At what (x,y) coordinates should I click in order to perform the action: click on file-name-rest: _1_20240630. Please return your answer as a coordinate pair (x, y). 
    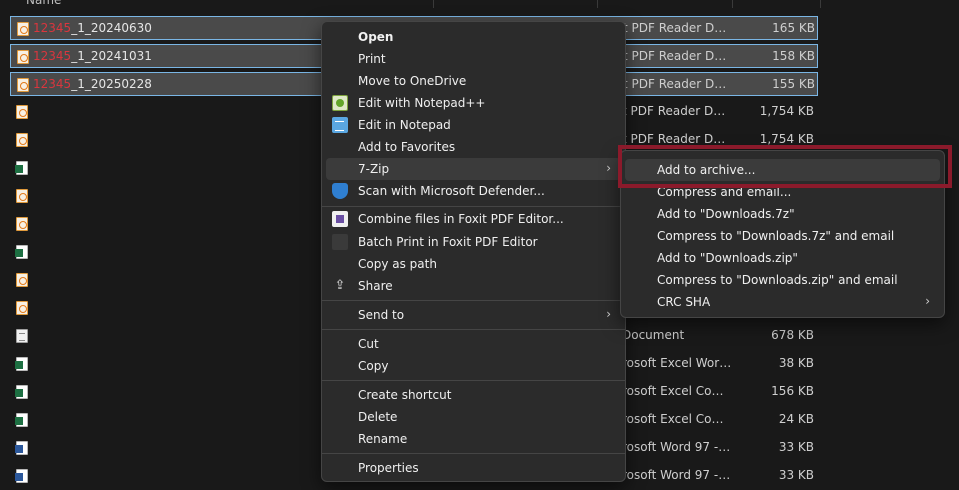
    Looking at the image, I should click on (111, 28).